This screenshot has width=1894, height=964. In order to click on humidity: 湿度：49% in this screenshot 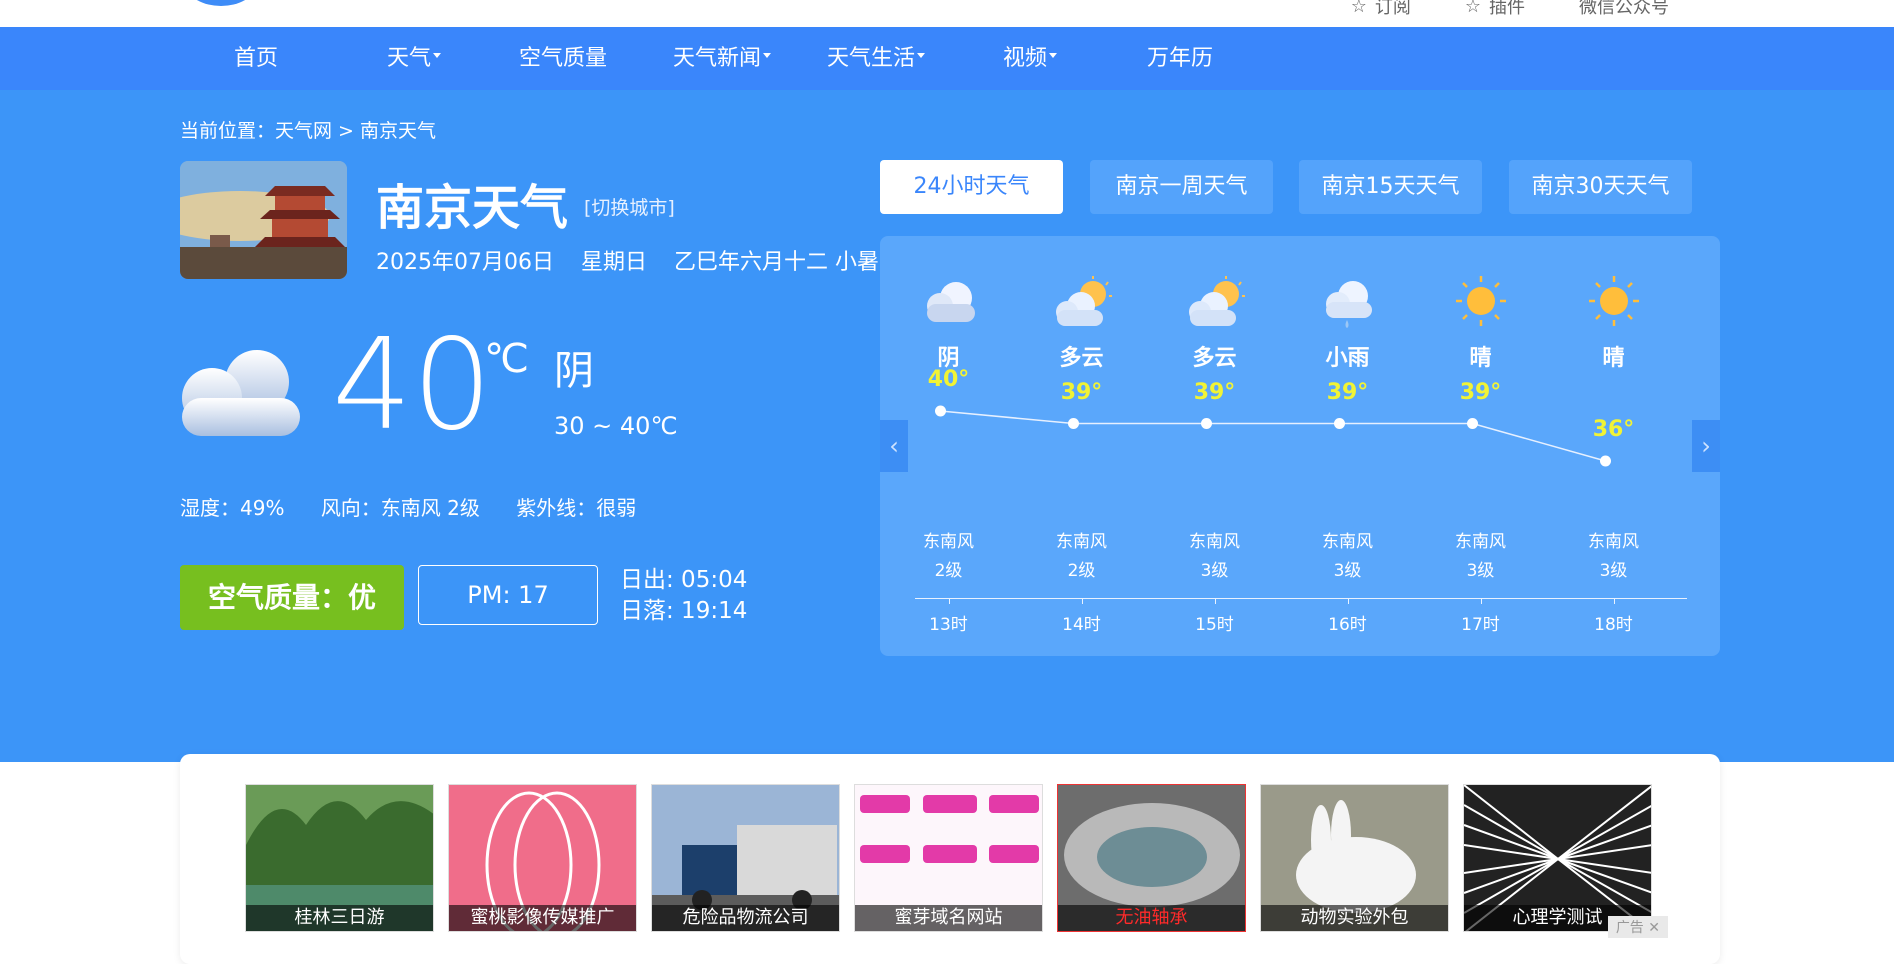, I will do `click(232, 508)`.